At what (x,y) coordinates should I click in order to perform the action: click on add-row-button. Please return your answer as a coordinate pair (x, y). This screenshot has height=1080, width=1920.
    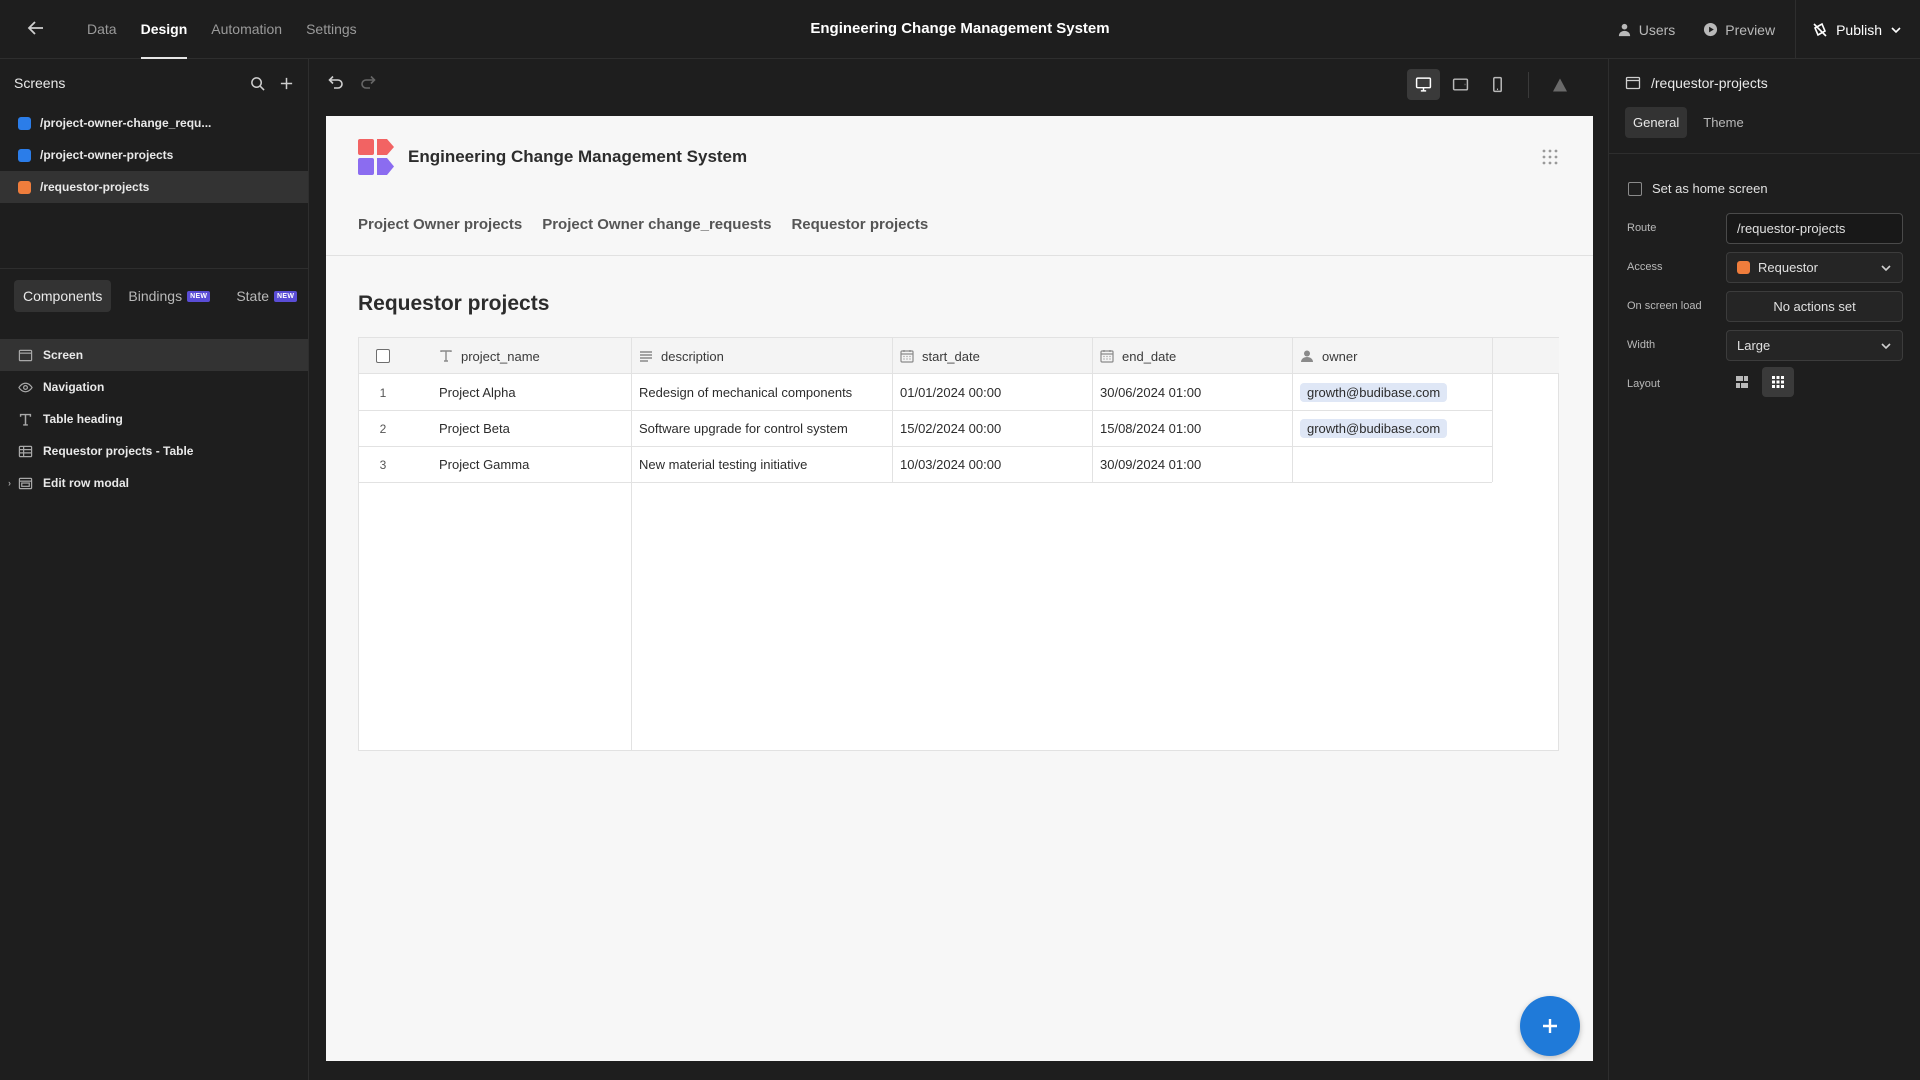
    Looking at the image, I should click on (1550, 1026).